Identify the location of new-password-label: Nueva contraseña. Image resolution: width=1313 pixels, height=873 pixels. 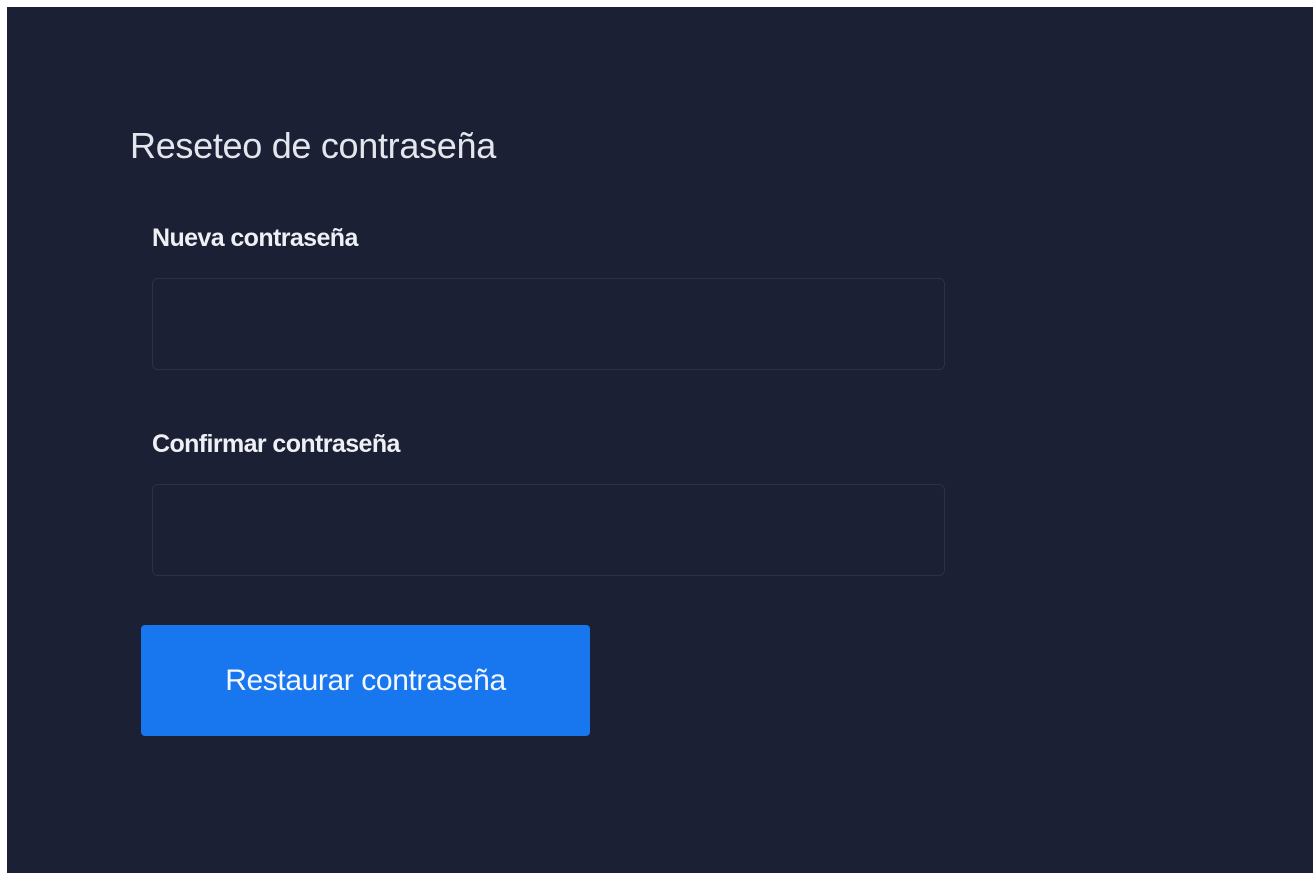
(255, 238).